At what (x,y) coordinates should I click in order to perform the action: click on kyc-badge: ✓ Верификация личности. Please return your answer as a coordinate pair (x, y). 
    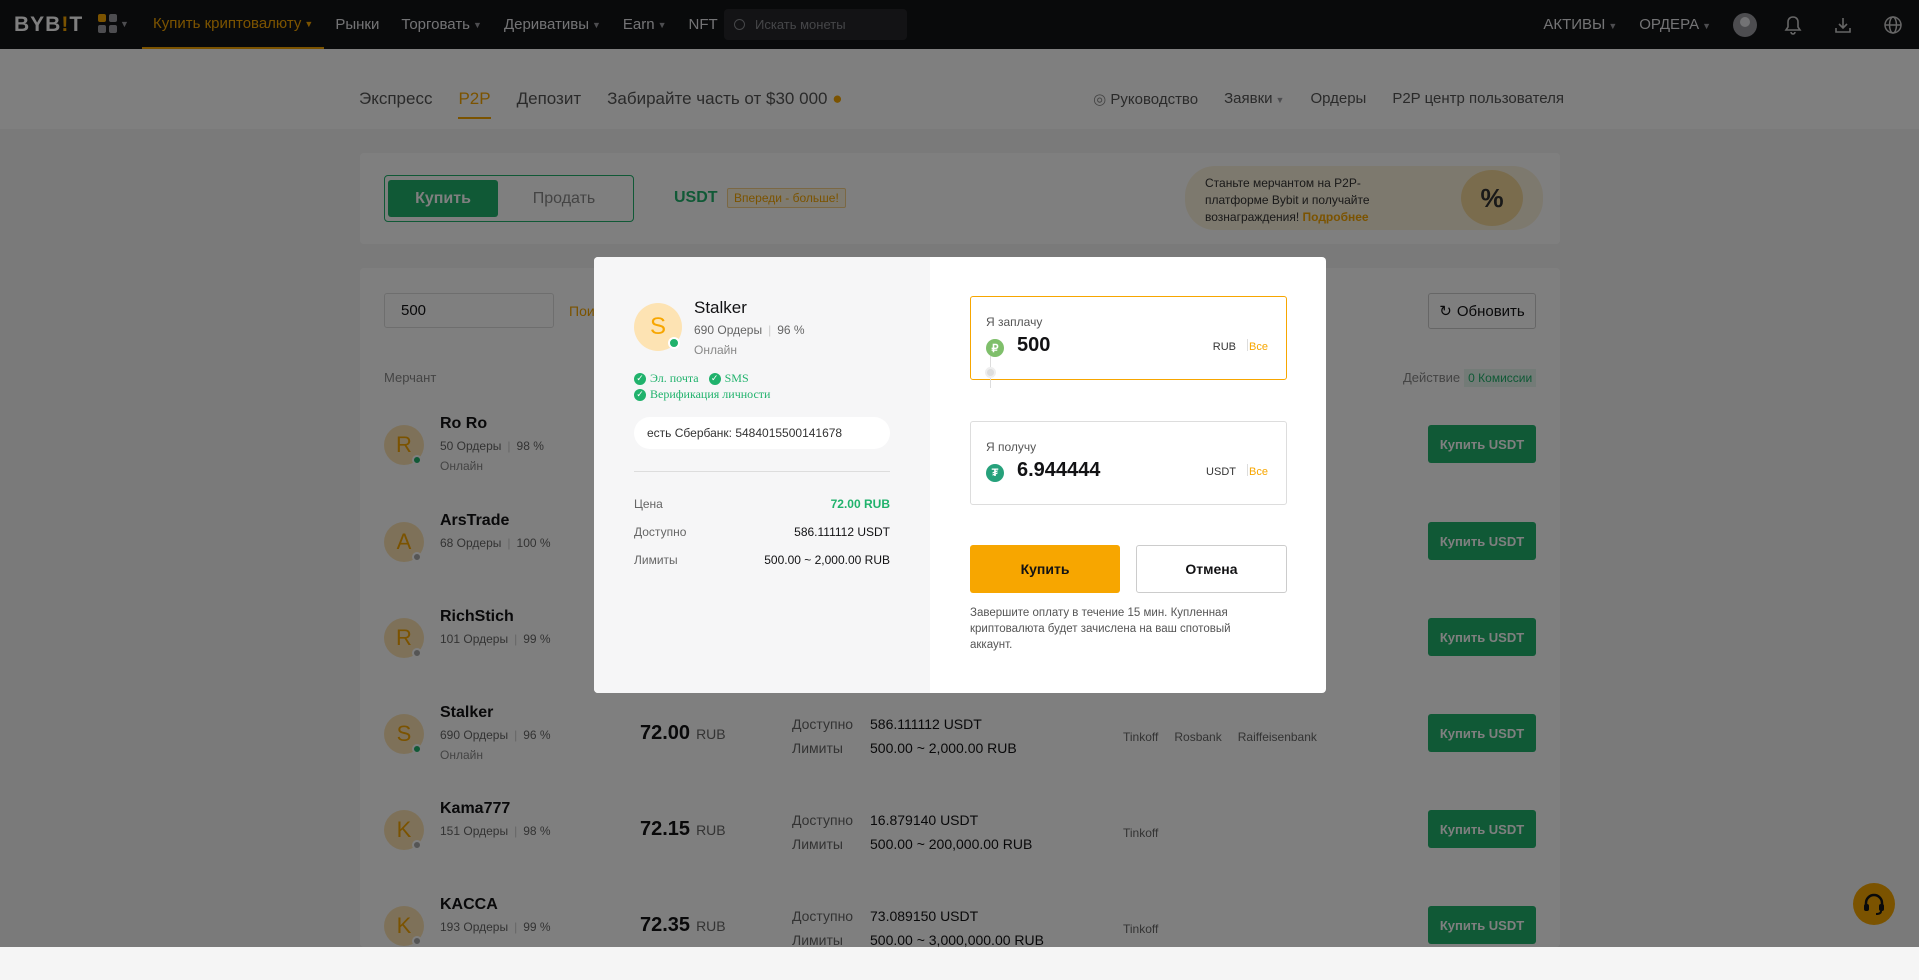
    Looking at the image, I should click on (702, 394).